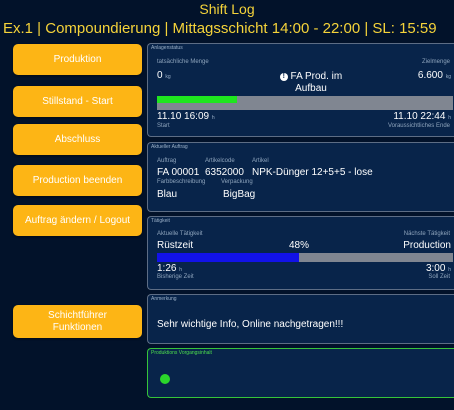 The image size is (454, 410). What do you see at coordinates (299, 245) in the screenshot?
I see `activity-percent: 48%` at bounding box center [299, 245].